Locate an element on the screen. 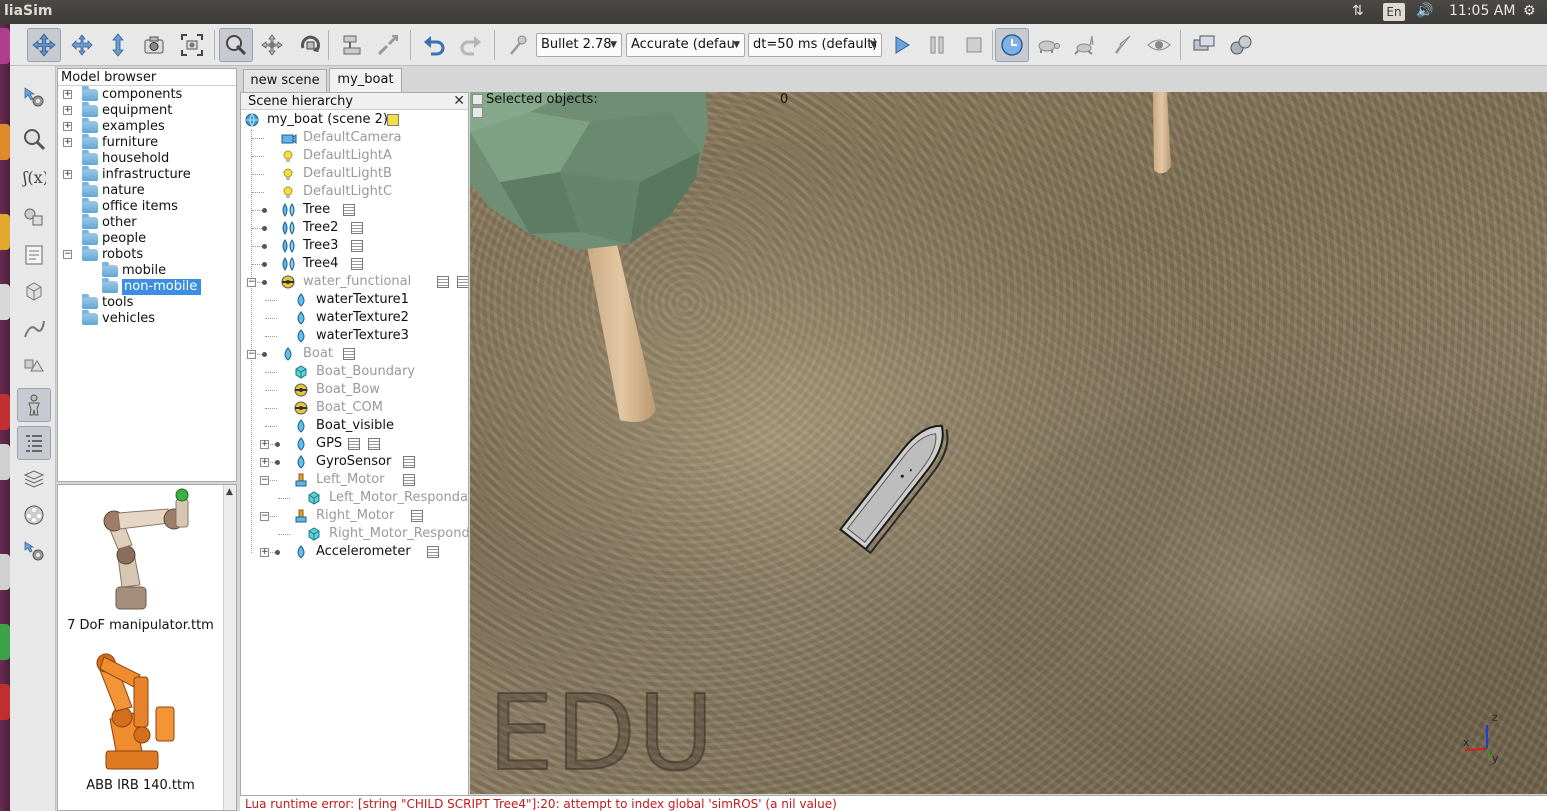 Image resolution: width=1547 pixels, height=811 pixels. scene-selector-button is located at coordinates (1241, 45).